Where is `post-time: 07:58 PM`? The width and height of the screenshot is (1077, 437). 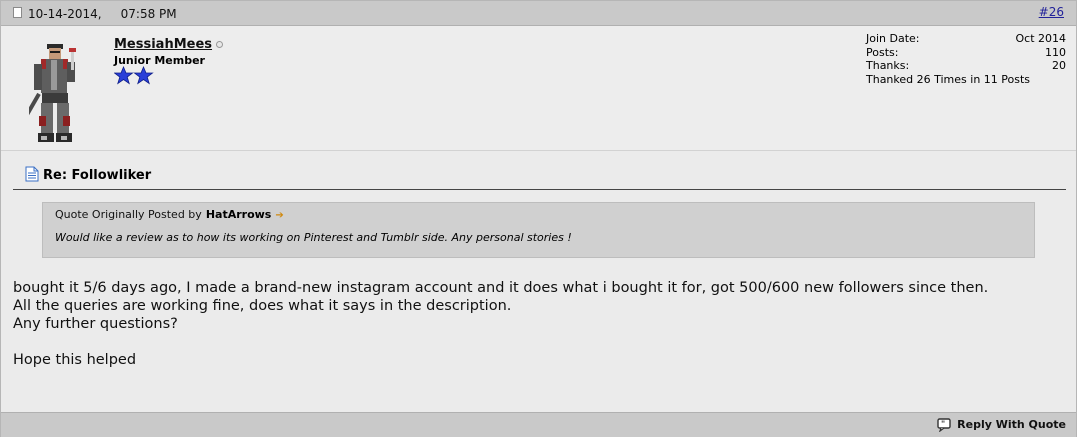
post-time: 07:58 PM is located at coordinates (148, 14).